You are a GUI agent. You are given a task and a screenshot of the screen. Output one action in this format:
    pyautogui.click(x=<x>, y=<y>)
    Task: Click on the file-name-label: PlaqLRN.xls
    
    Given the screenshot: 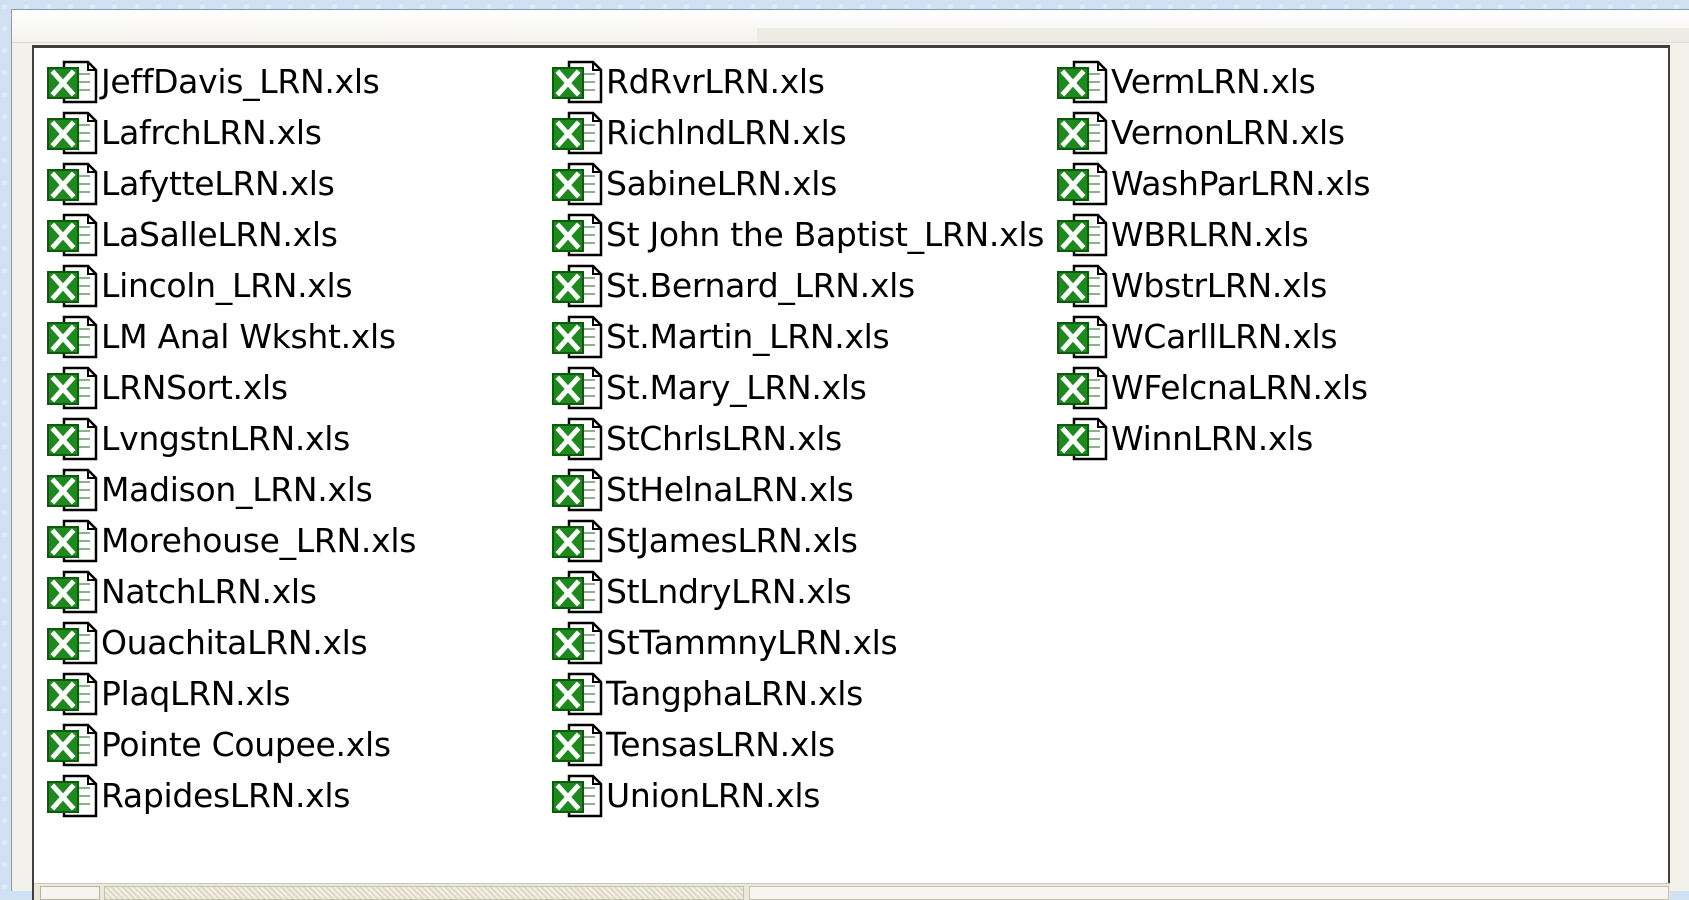 What is the action you would take?
    pyautogui.click(x=196, y=693)
    